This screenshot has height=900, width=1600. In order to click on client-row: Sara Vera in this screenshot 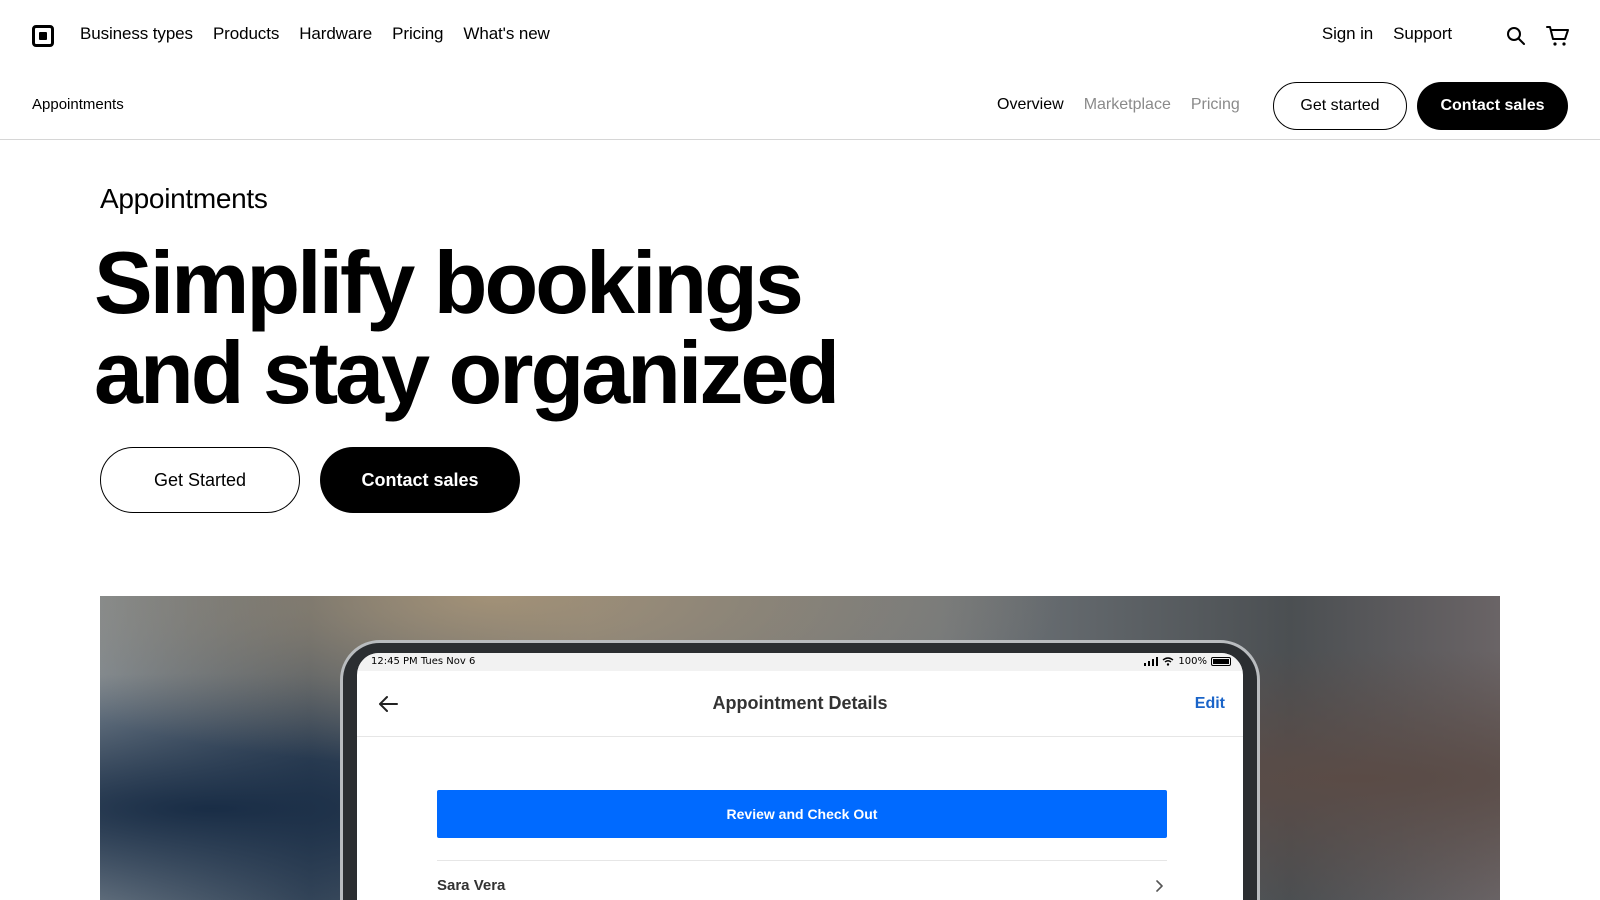, I will do `click(802, 885)`.